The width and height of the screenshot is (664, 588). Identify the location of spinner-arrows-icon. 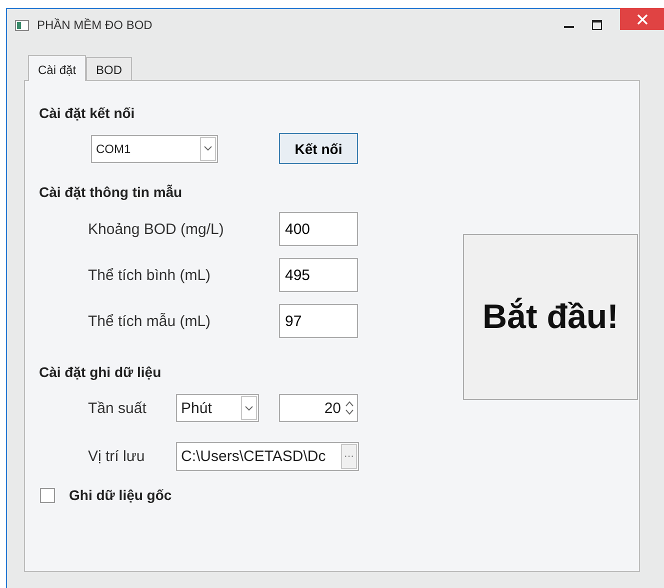
(349, 408).